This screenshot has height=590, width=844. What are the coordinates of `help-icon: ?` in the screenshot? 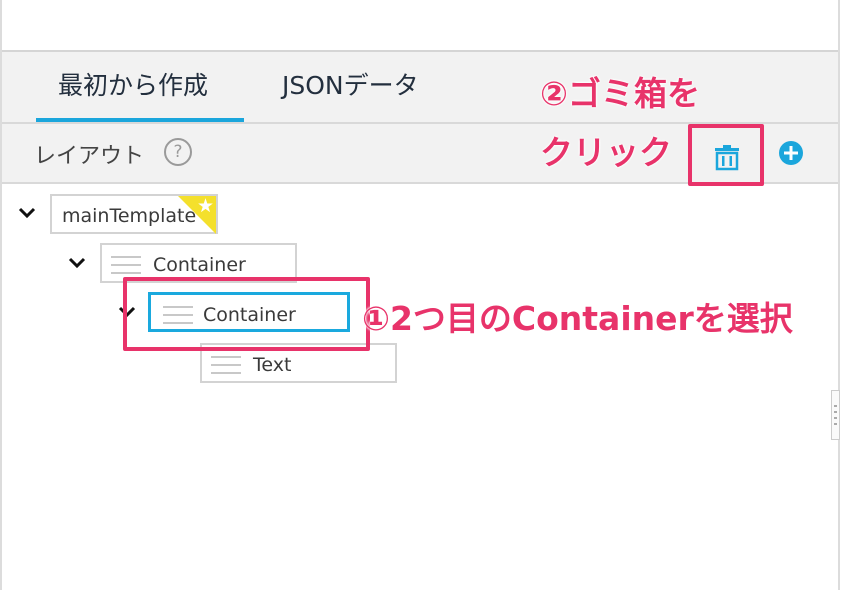 It's located at (178, 152).